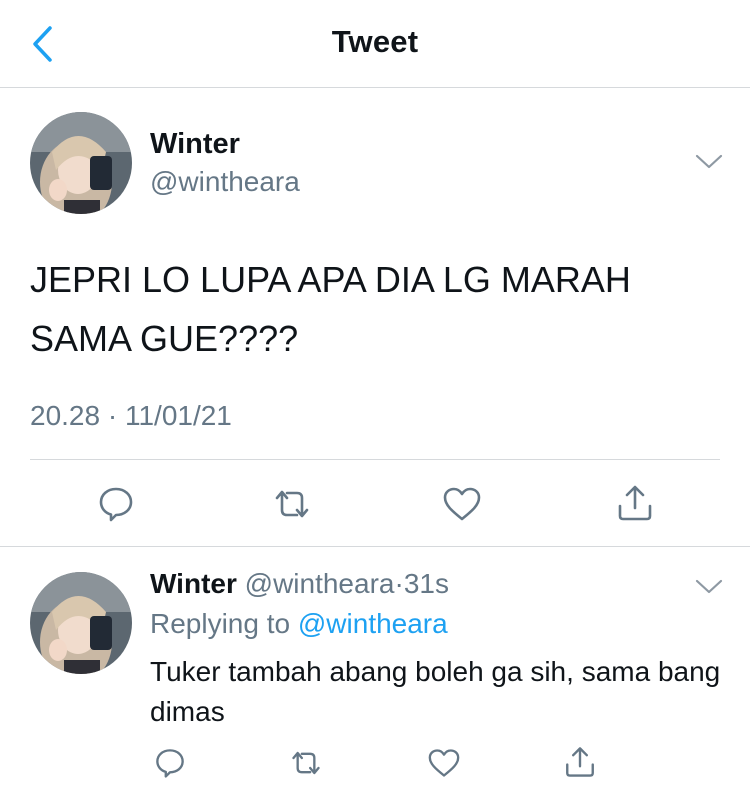 The image size is (750, 794). I want to click on reply-button, so click(116, 504).